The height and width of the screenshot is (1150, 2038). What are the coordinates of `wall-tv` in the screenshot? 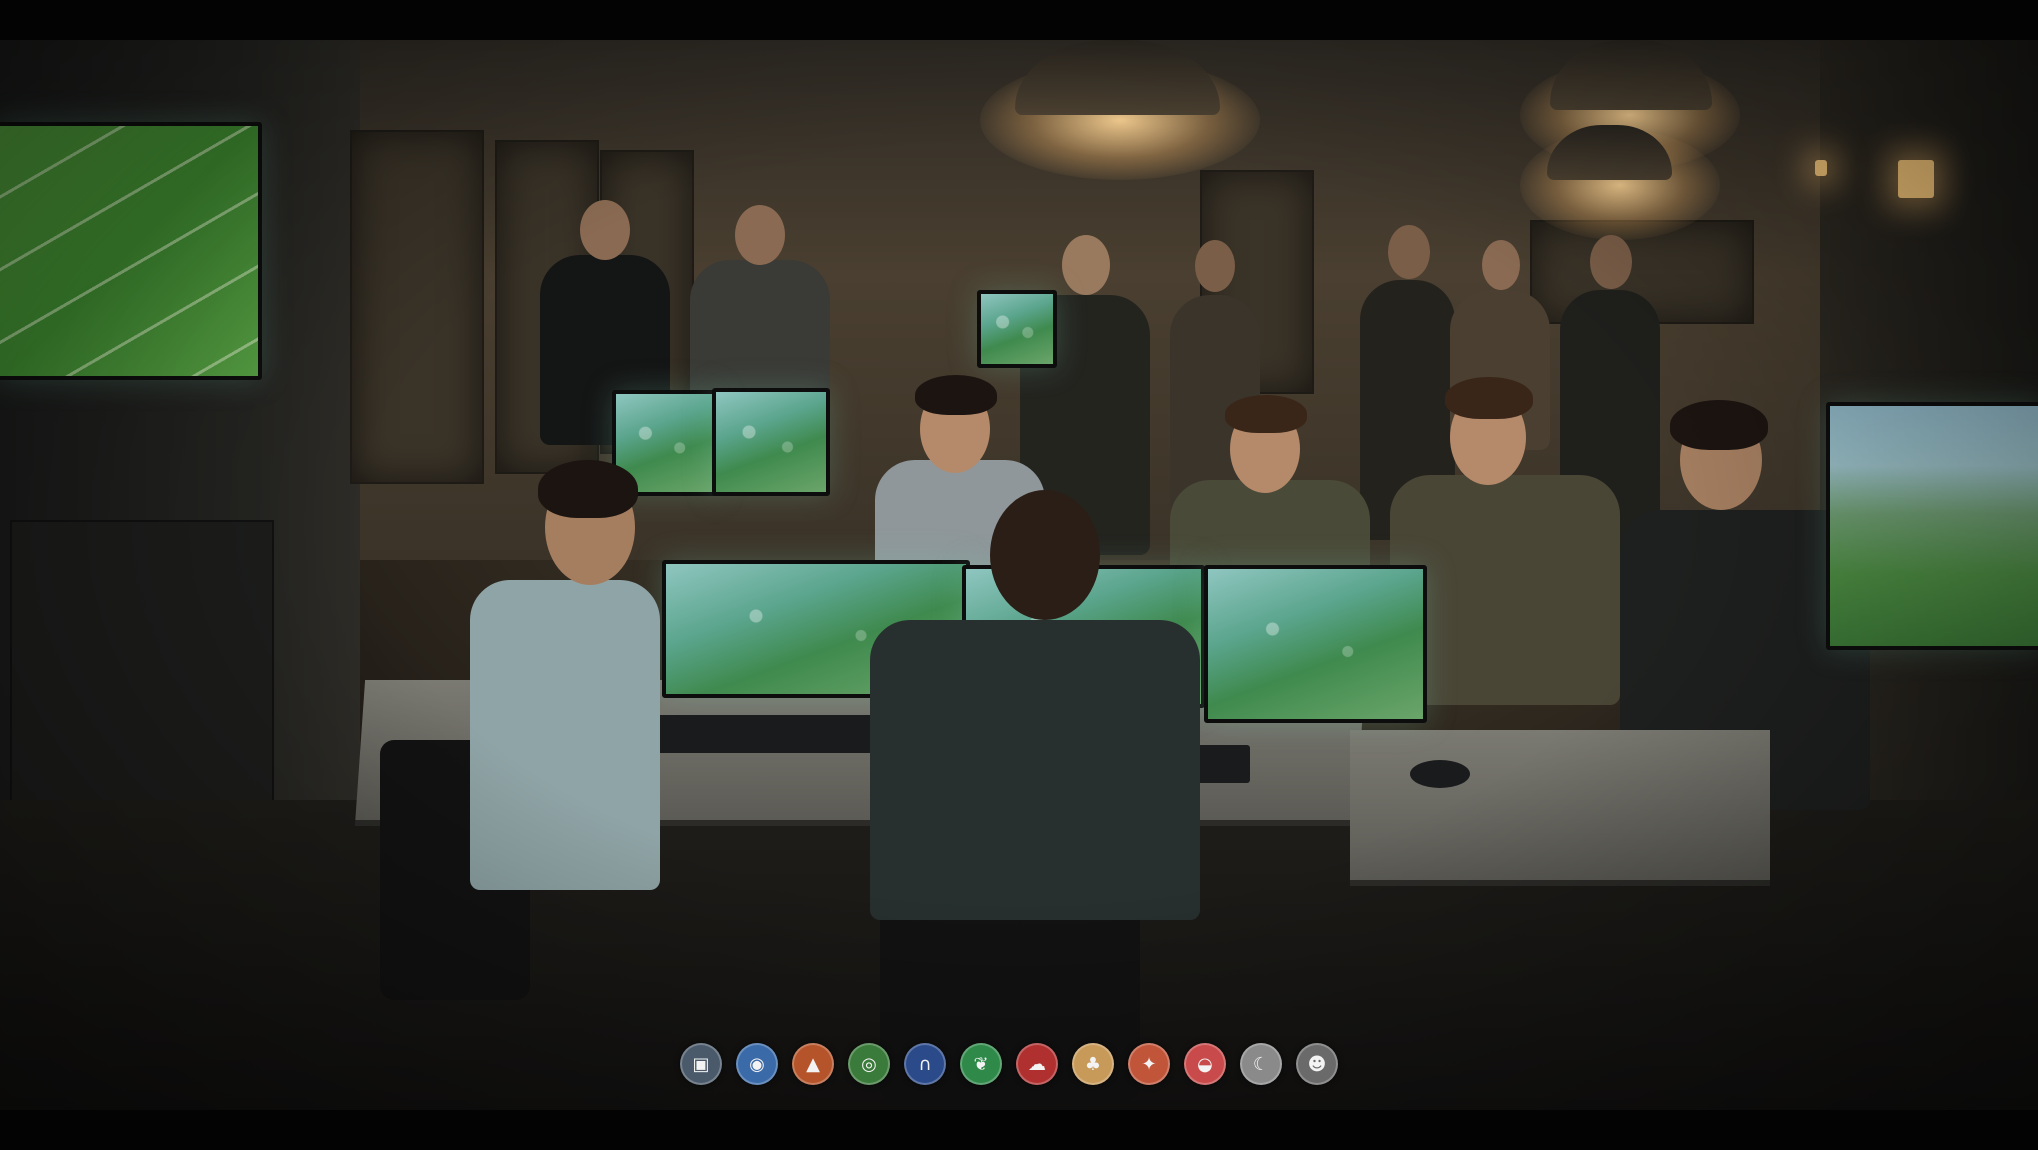 It's located at (131, 251).